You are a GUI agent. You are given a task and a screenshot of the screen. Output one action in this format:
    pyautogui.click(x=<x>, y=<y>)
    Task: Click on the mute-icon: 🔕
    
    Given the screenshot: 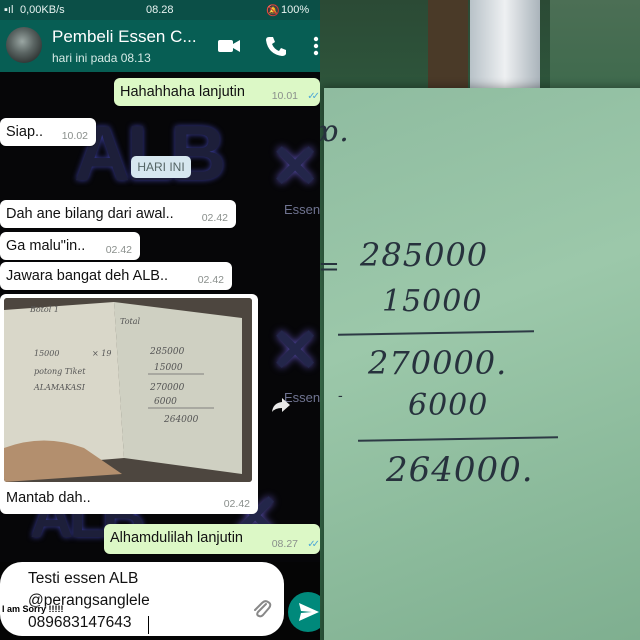 What is the action you would take?
    pyautogui.click(x=273, y=11)
    